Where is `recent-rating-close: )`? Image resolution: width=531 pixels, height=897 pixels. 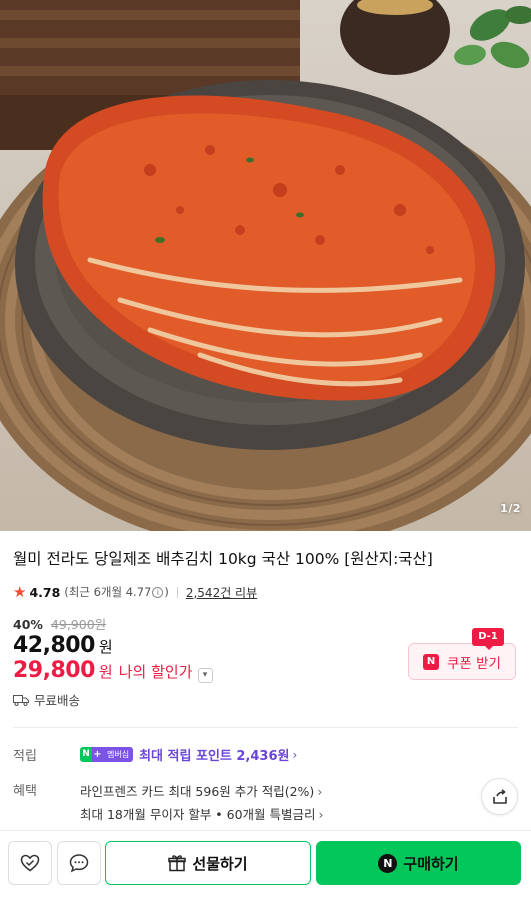
recent-rating-close: ) is located at coordinates (166, 592).